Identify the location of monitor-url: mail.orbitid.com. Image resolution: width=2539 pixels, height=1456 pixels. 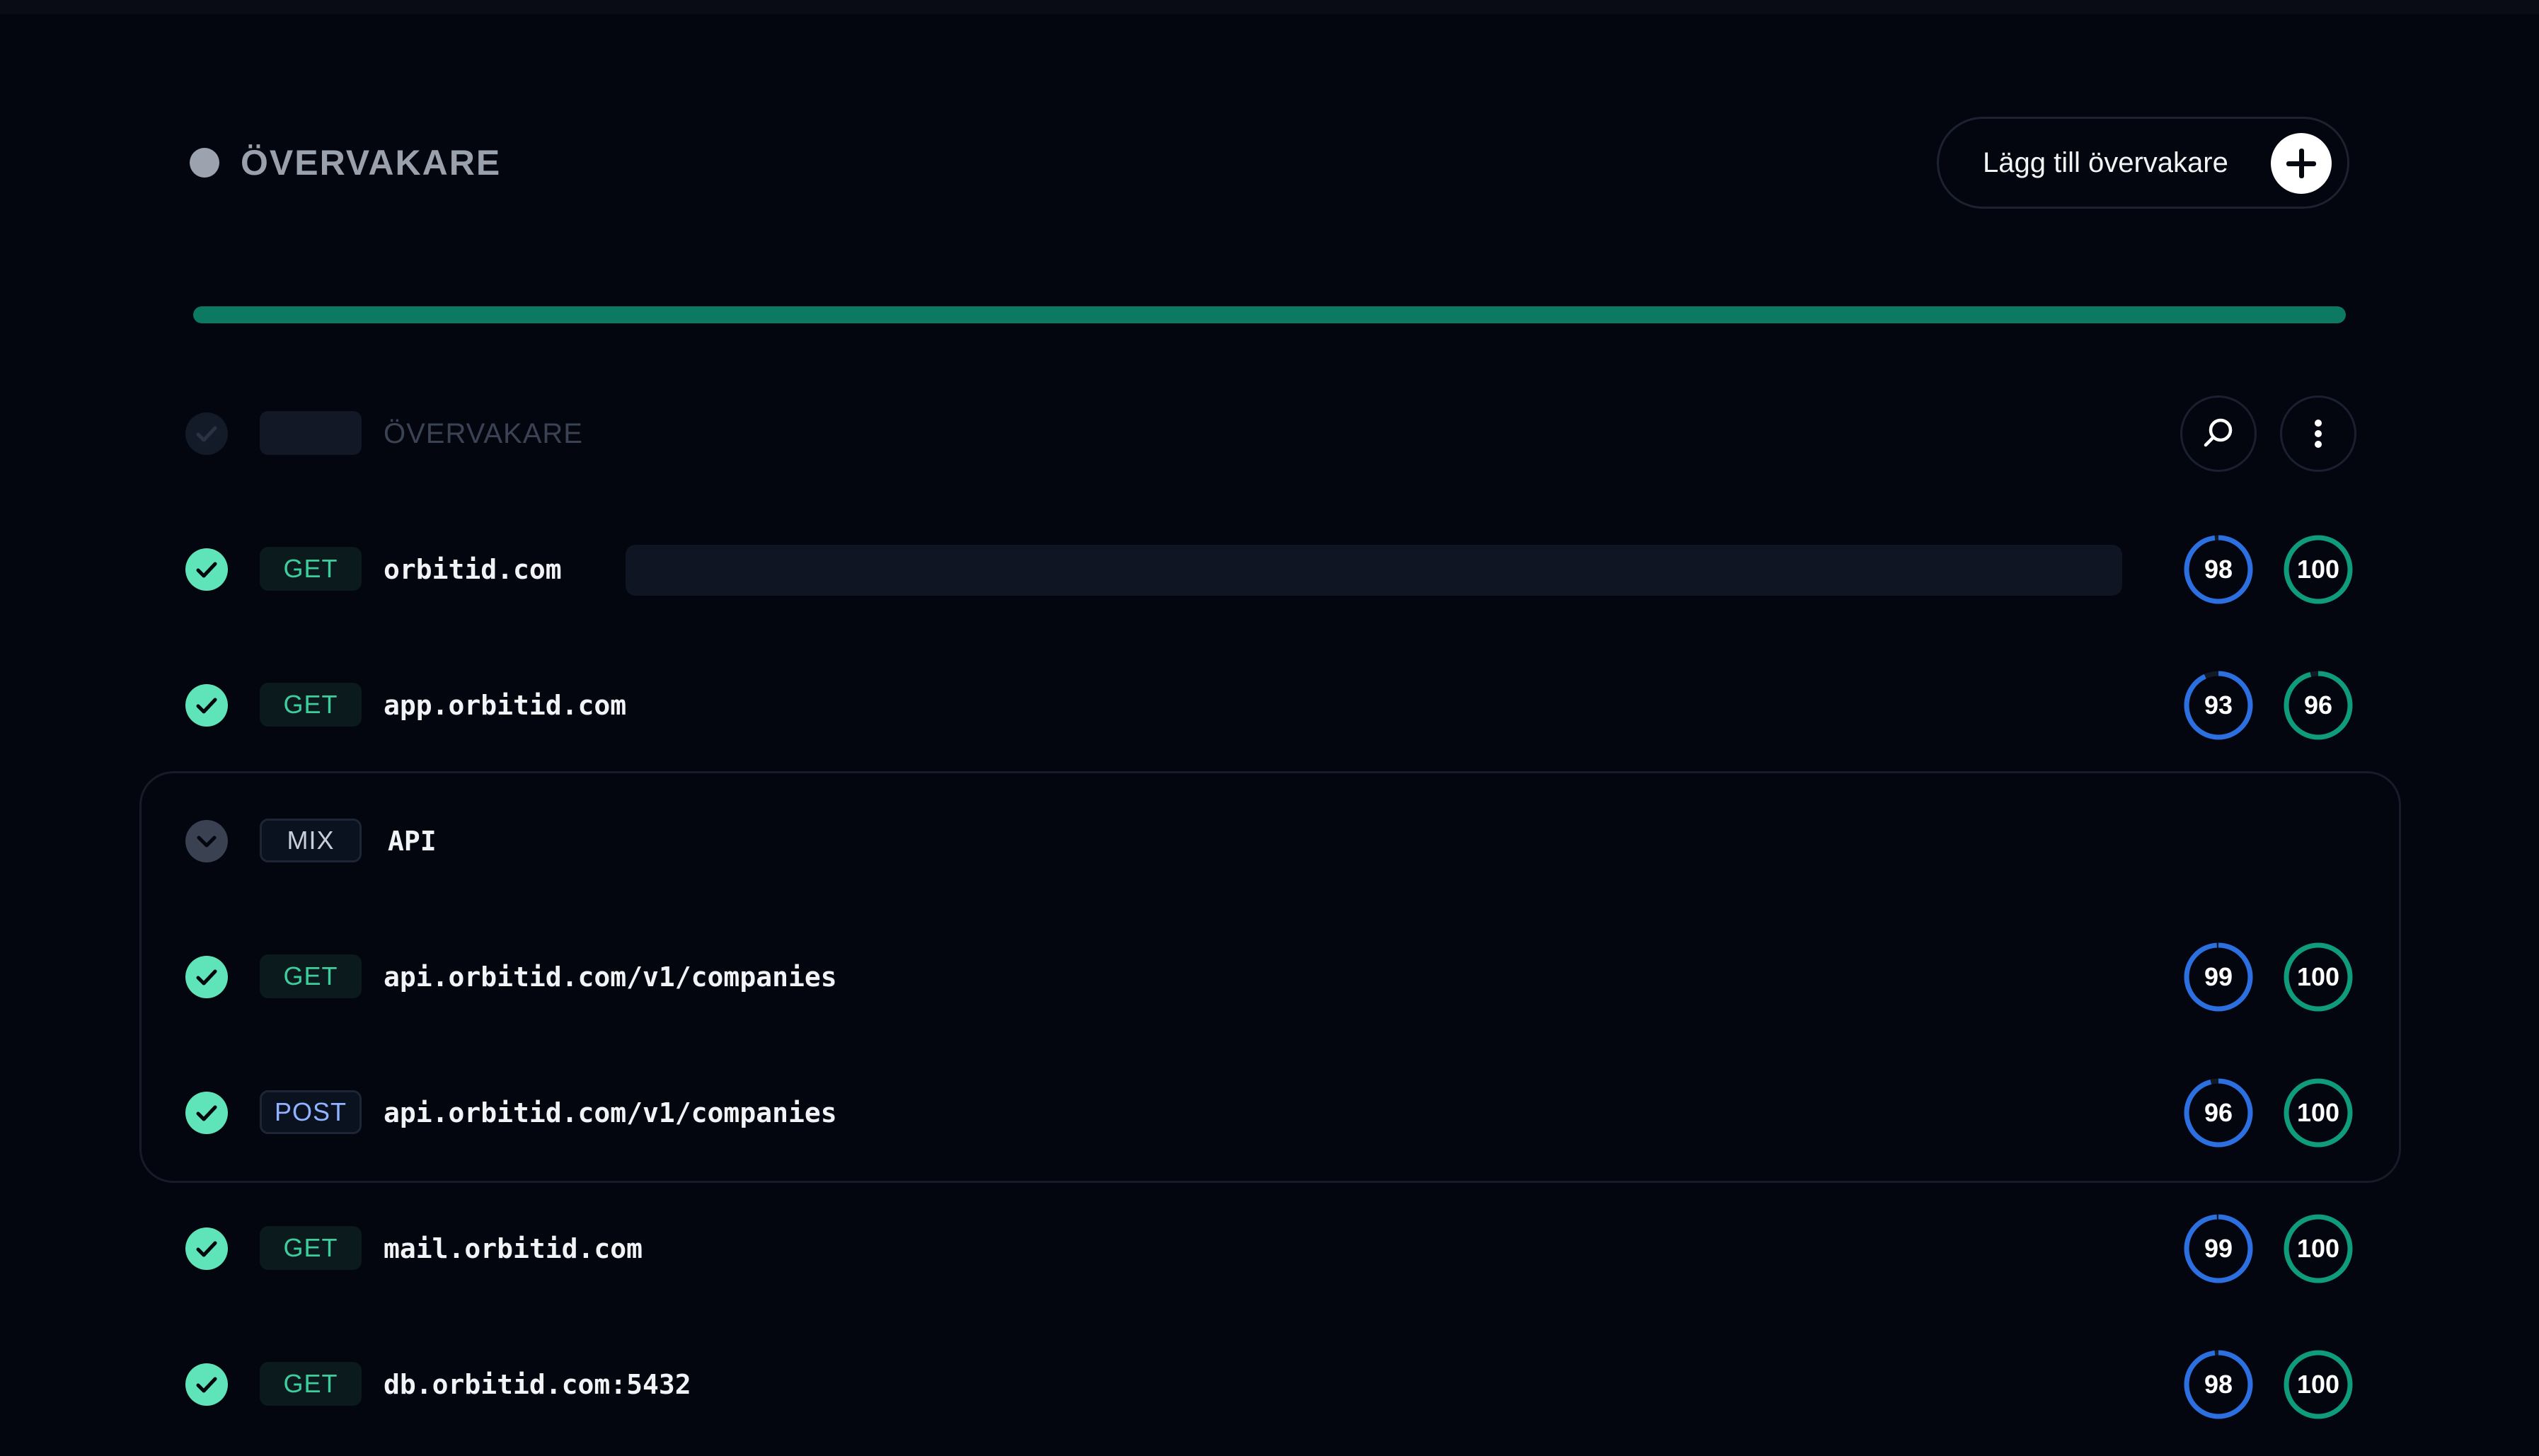
(513, 1249).